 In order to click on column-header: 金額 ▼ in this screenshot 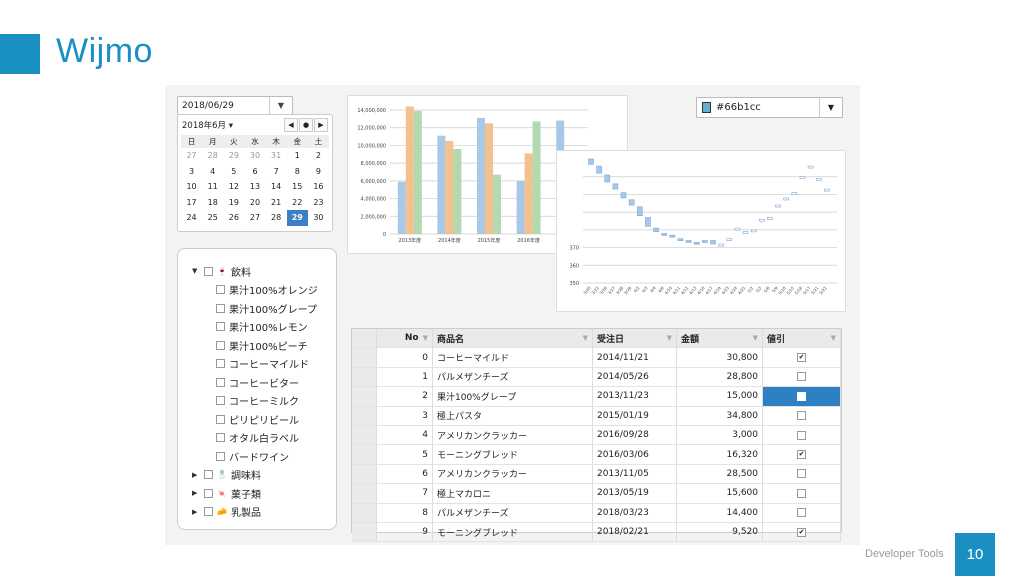, I will do `click(720, 338)`.